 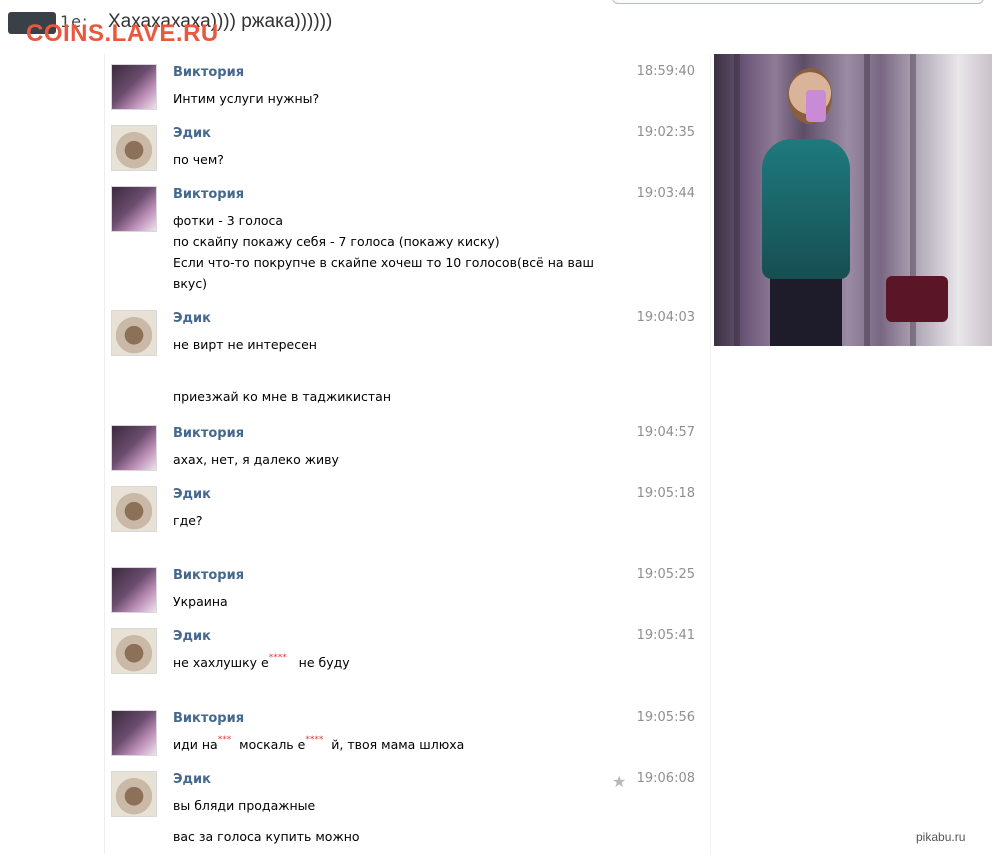 What do you see at coordinates (282, 396) in the screenshot?
I see `message-text: приезжай ко мне в таджикистан` at bounding box center [282, 396].